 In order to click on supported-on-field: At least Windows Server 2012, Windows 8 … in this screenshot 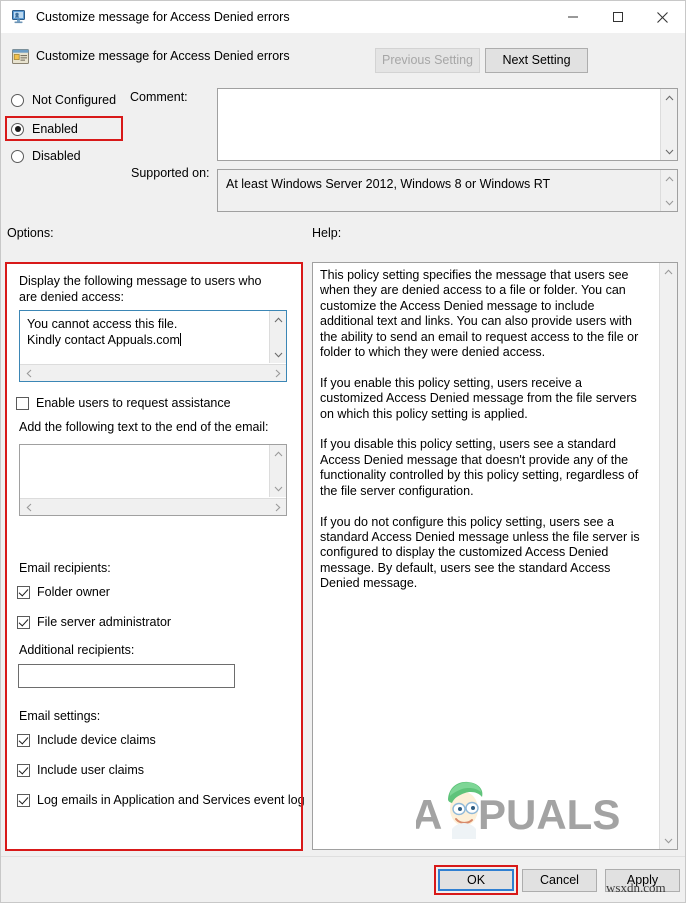, I will do `click(447, 190)`.